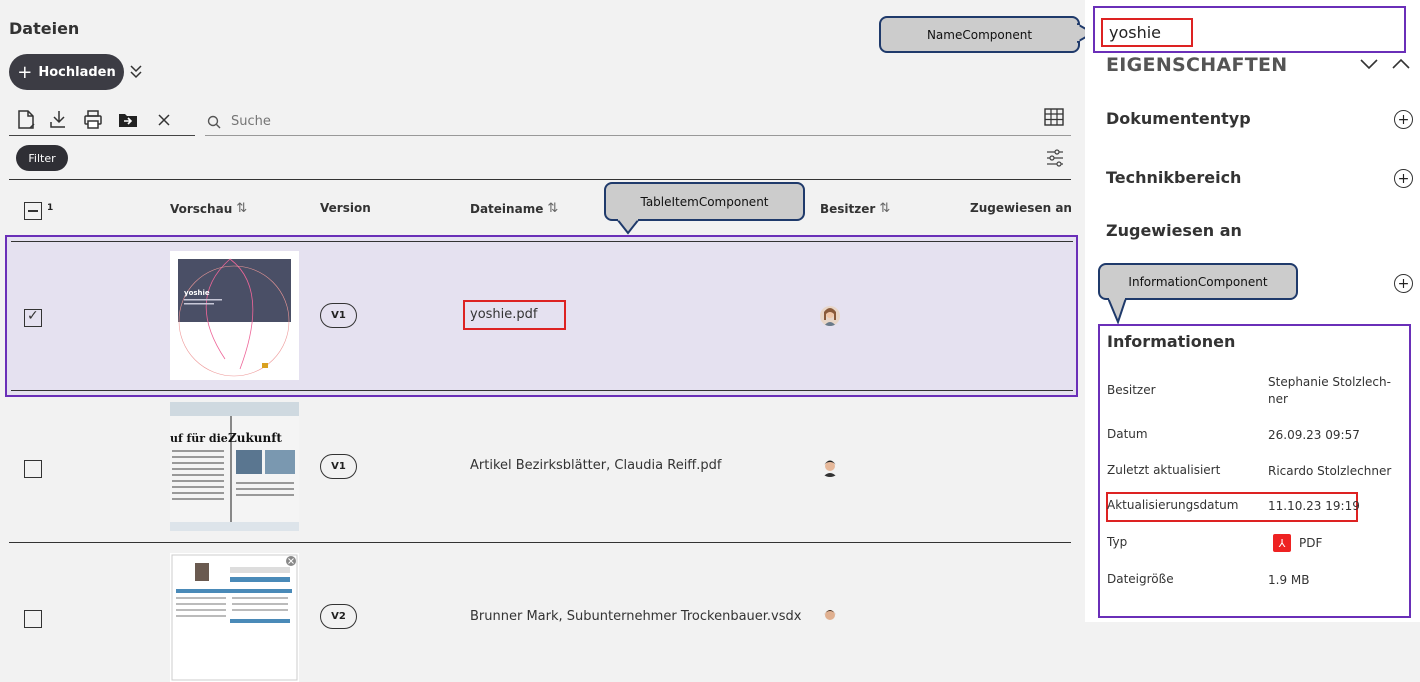 This screenshot has width=1420, height=682. I want to click on new-document-icon, so click(26, 120).